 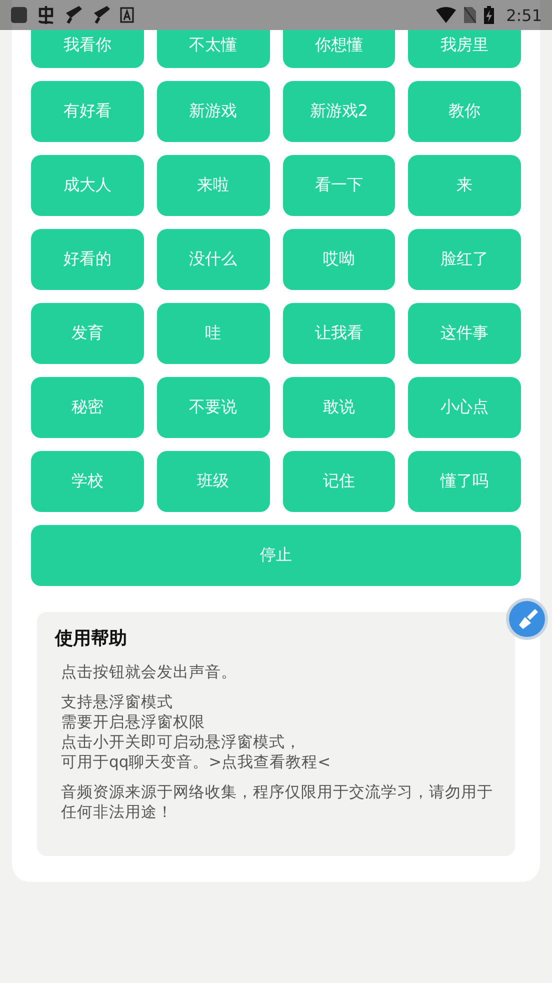 I want to click on sound-button: 懂了吗, so click(x=464, y=481).